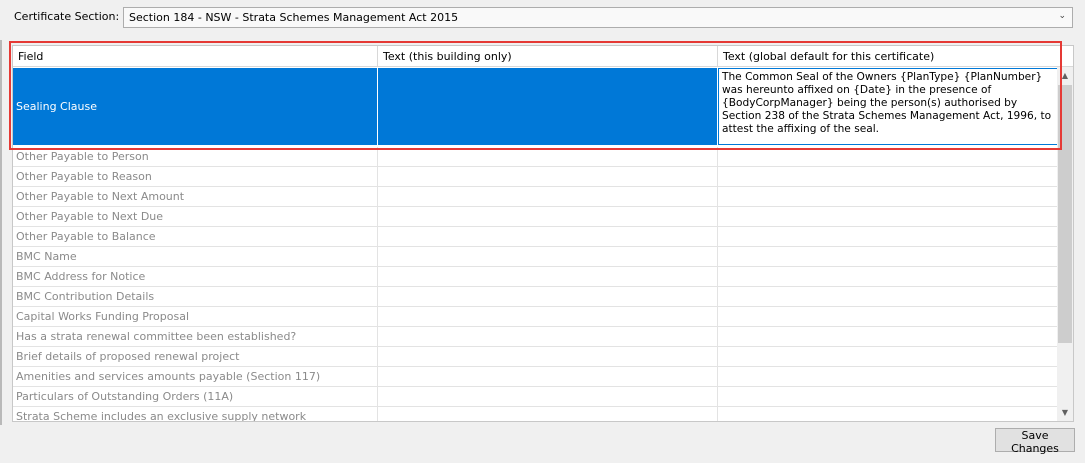 Image resolution: width=1085 pixels, height=463 pixels. I want to click on field-cell: Other Payable to Reason, so click(195, 176).